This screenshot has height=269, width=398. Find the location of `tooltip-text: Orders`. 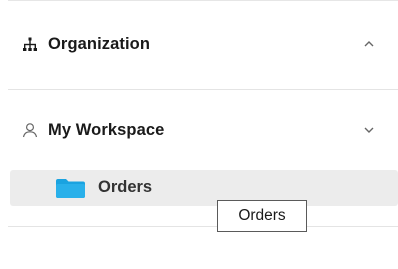

tooltip-text: Orders is located at coordinates (262, 215).